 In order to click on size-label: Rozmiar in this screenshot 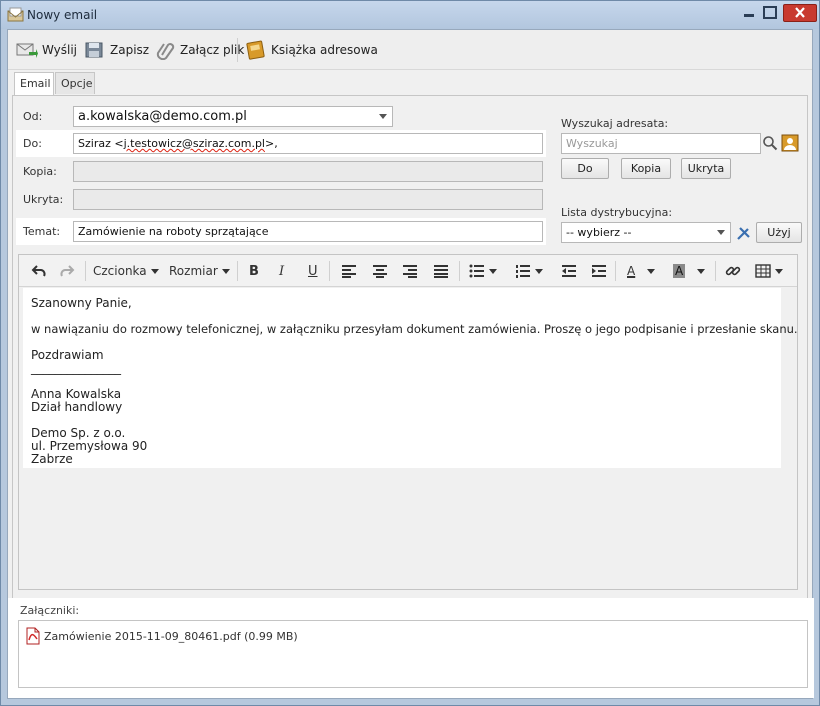, I will do `click(193, 271)`.